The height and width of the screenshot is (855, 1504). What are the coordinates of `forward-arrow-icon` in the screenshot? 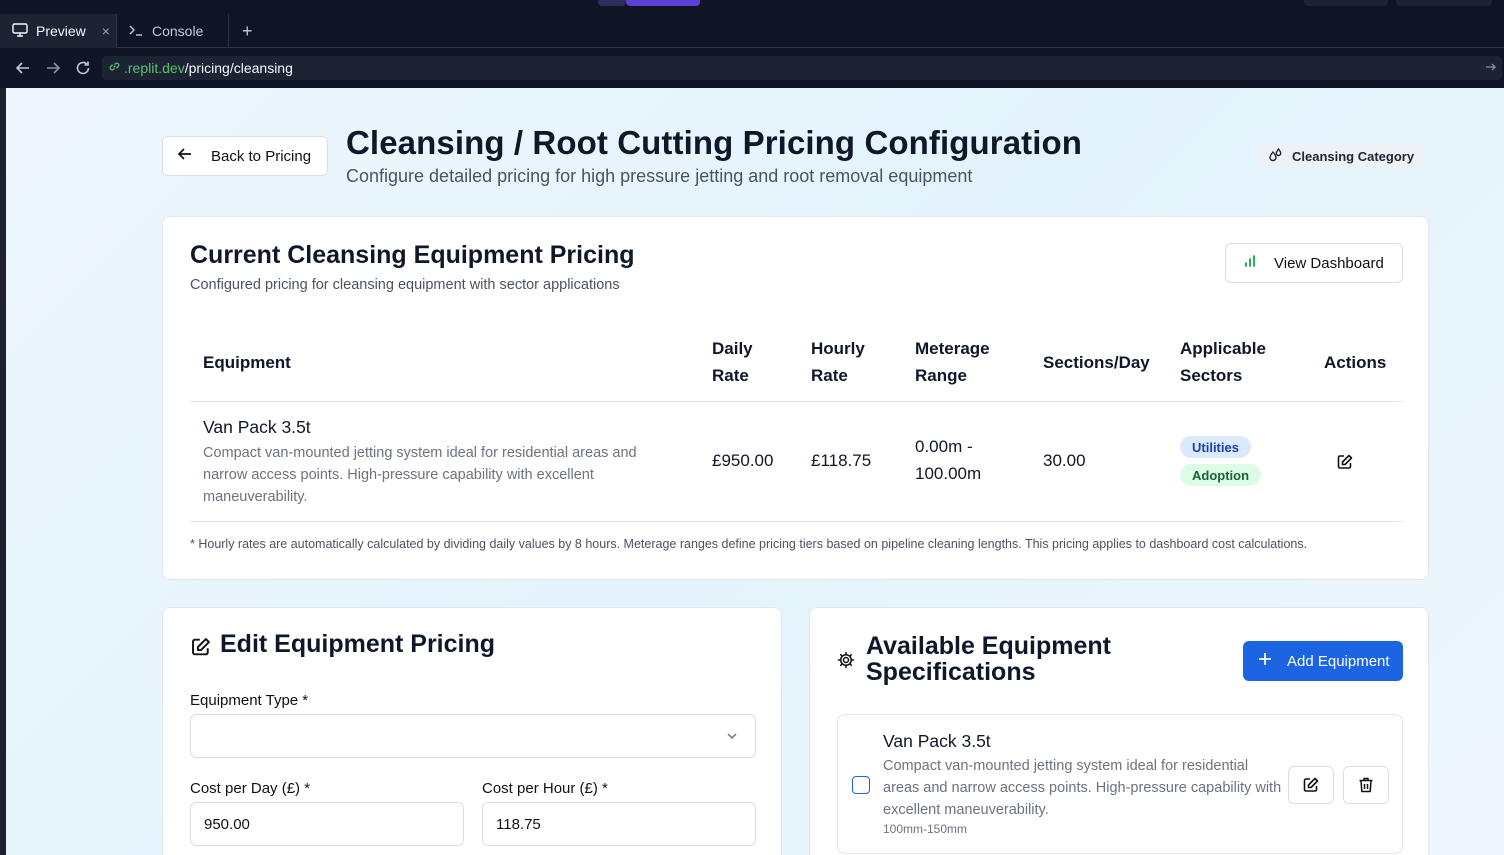 It's located at (53, 68).